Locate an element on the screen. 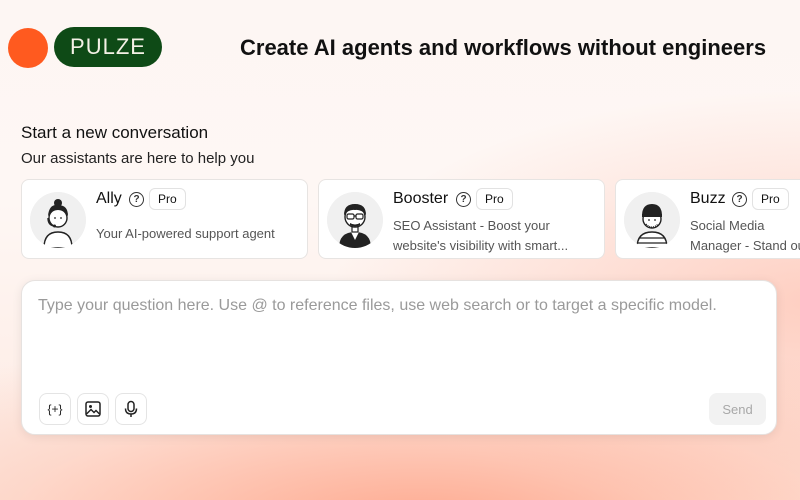 This screenshot has height=500, width=800. assistant-name: Booster is located at coordinates (421, 198).